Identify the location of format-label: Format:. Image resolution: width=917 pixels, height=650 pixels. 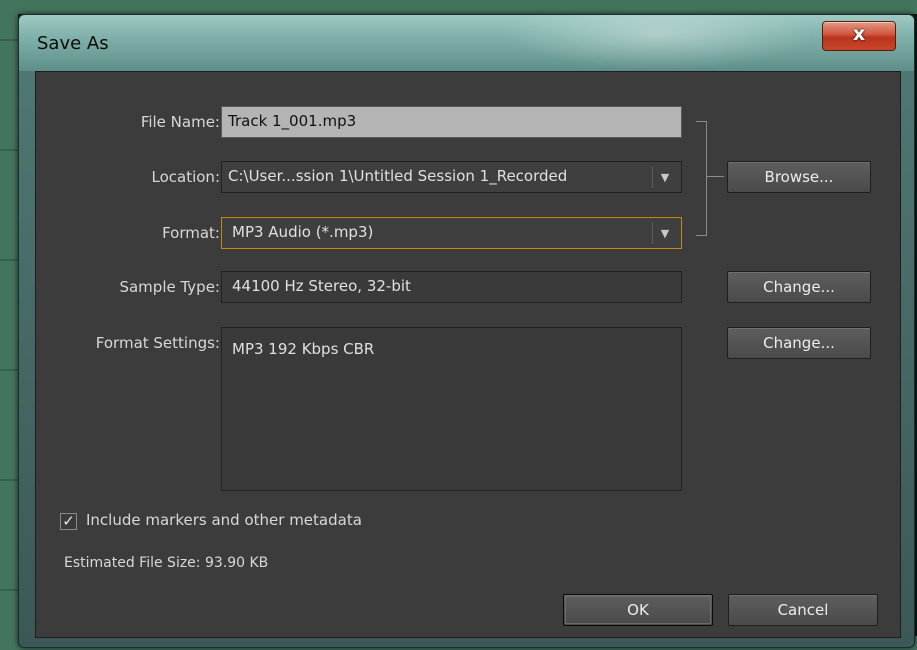
(191, 233).